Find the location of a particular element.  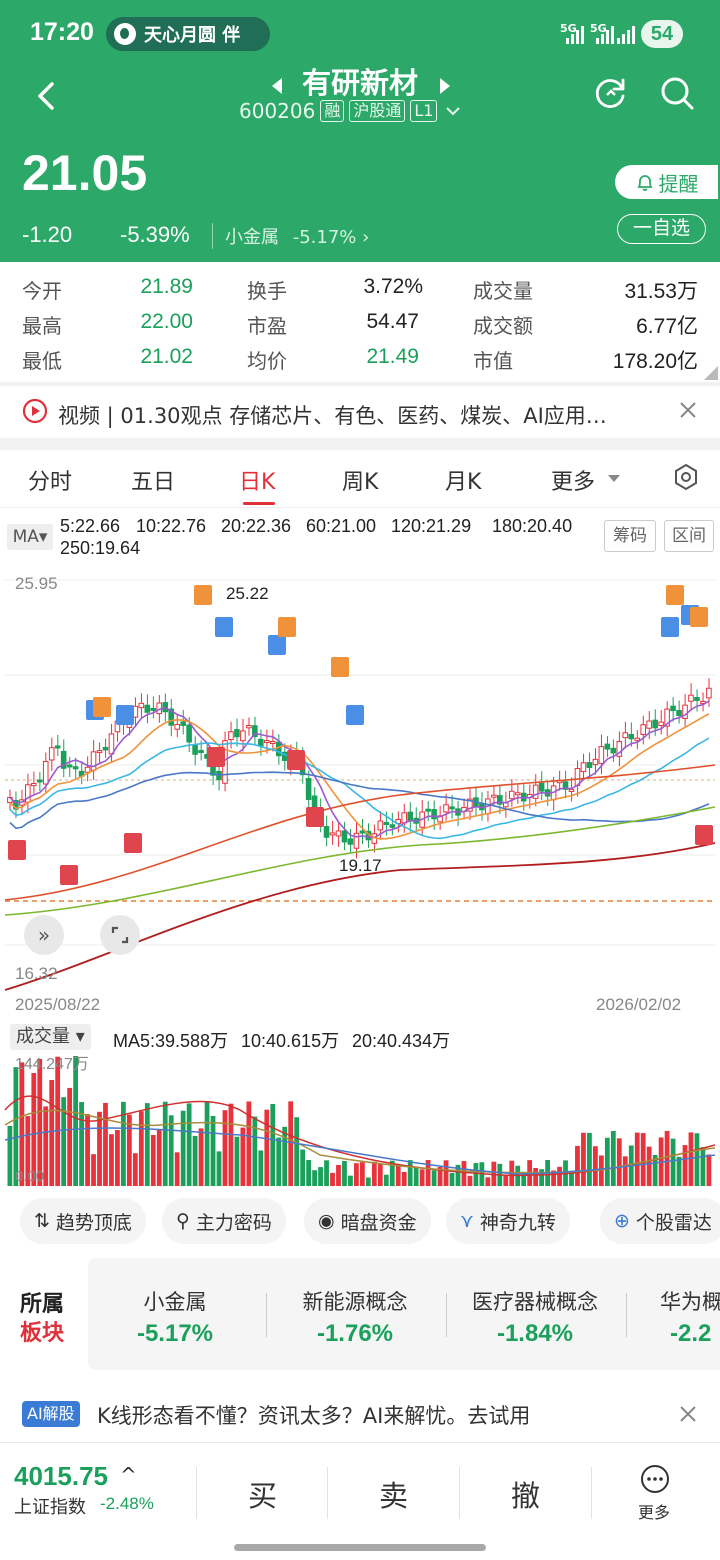

tool-magic-nine: ⋎ 神奇九转 is located at coordinates (508, 1221).